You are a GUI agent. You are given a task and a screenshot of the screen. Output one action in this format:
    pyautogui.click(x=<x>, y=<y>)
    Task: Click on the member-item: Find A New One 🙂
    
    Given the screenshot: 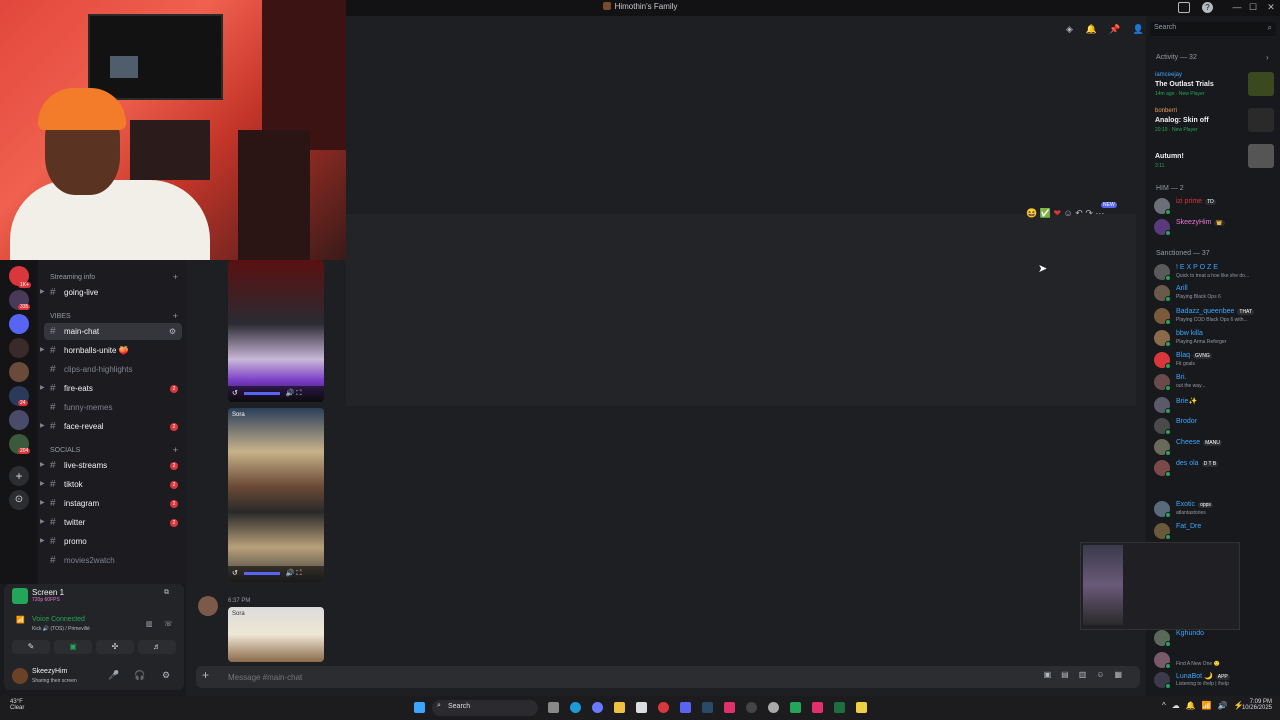 What is the action you would take?
    pyautogui.click(x=1215, y=660)
    